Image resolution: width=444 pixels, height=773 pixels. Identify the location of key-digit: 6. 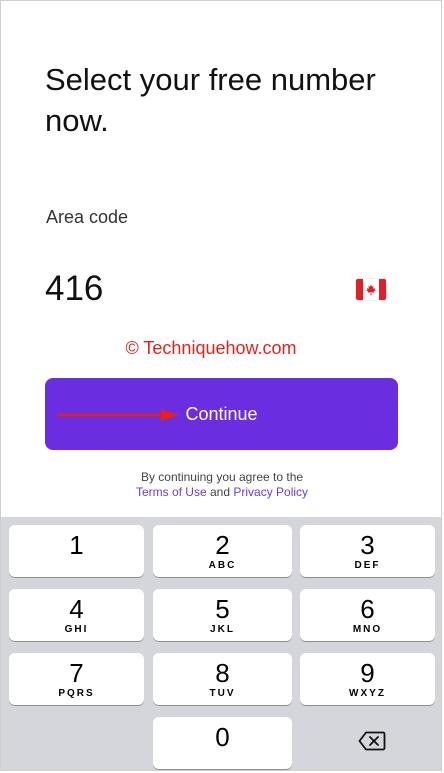
(367, 608).